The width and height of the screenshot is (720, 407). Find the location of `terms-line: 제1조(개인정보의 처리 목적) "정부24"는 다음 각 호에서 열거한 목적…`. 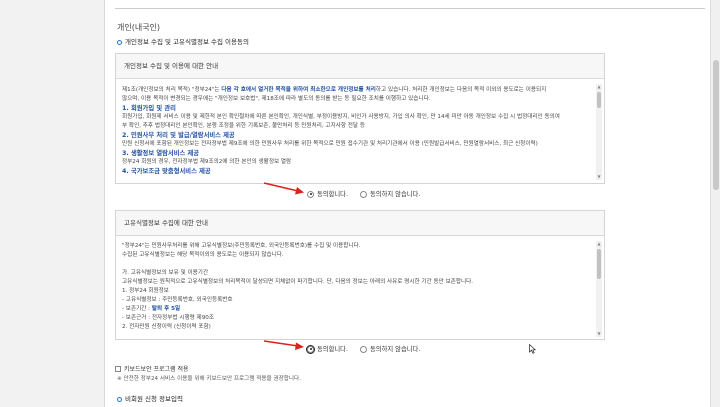

terms-line: 제1조(개인정보의 처리 목적) "정부24"는 다음 각 호에서 열거한 목적… is located at coordinates (358, 90).